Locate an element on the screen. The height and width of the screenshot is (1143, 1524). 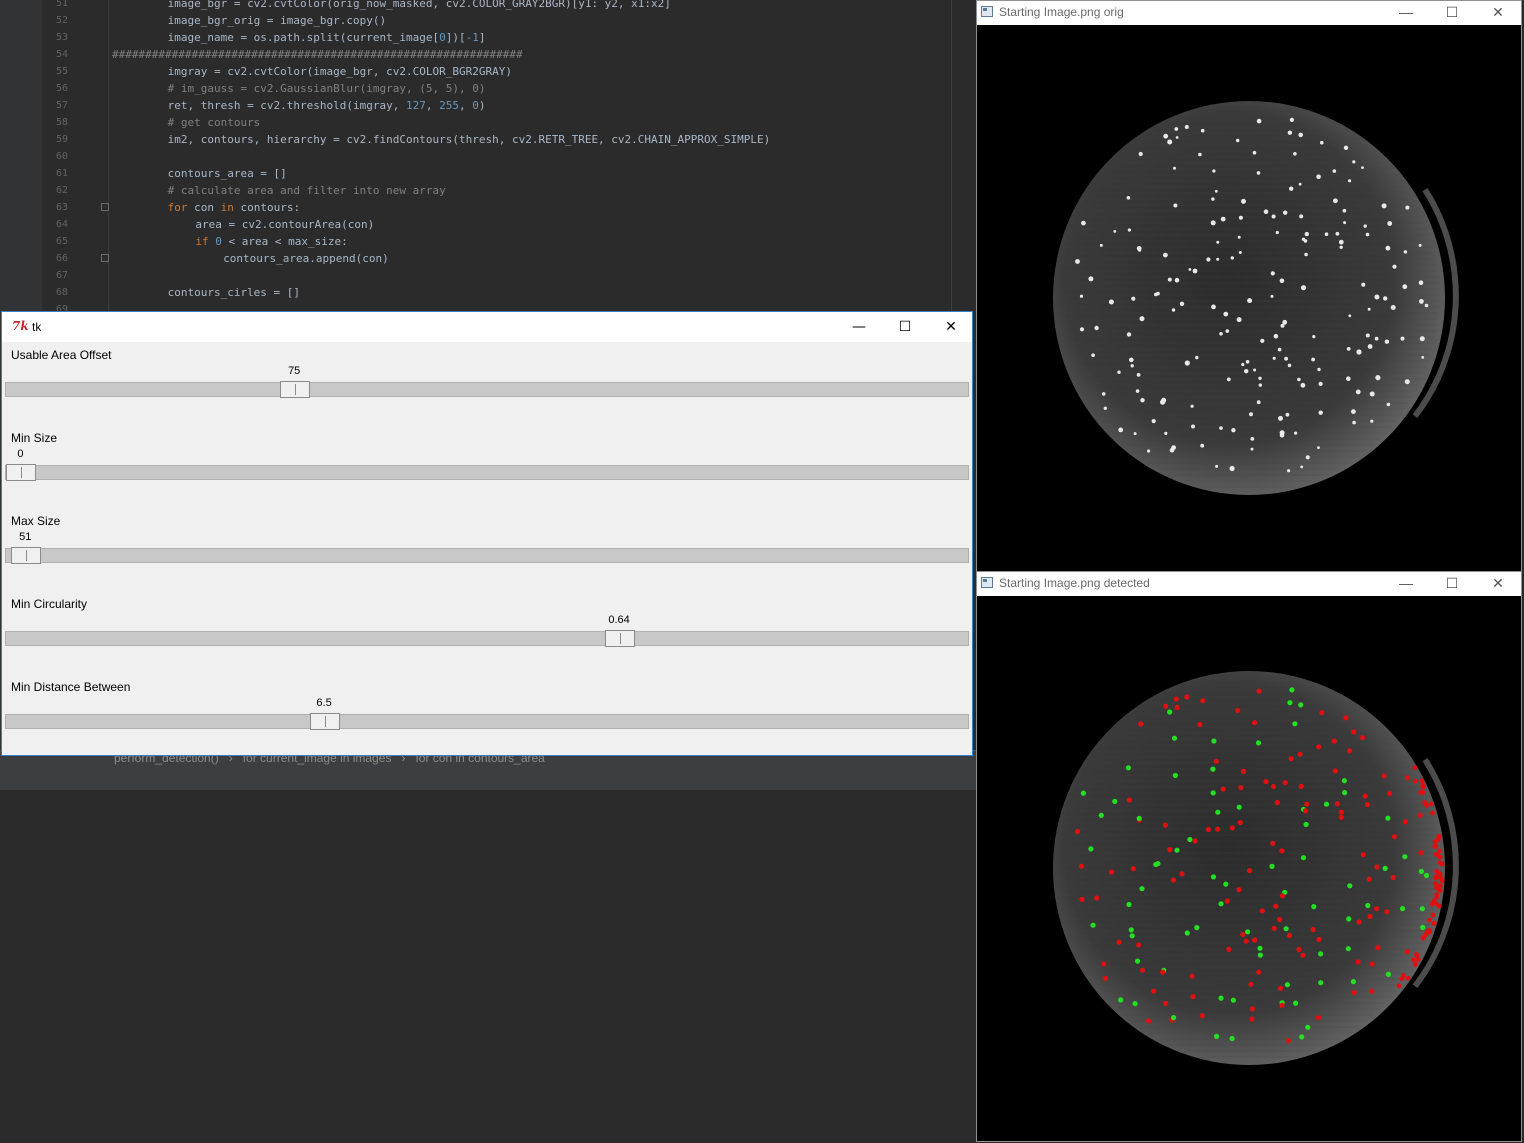
code-line: 61 contours_area = [] is located at coordinates (480, 173).